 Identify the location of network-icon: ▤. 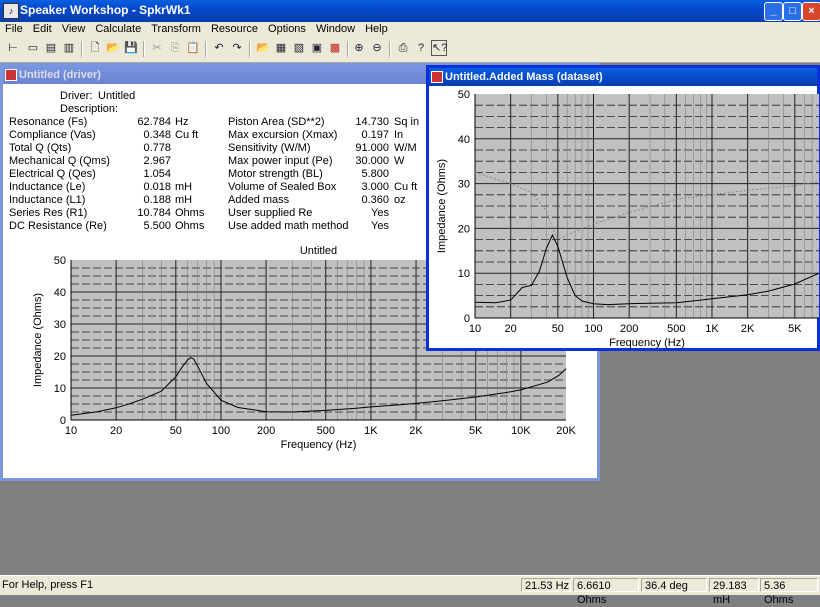
(51, 48).